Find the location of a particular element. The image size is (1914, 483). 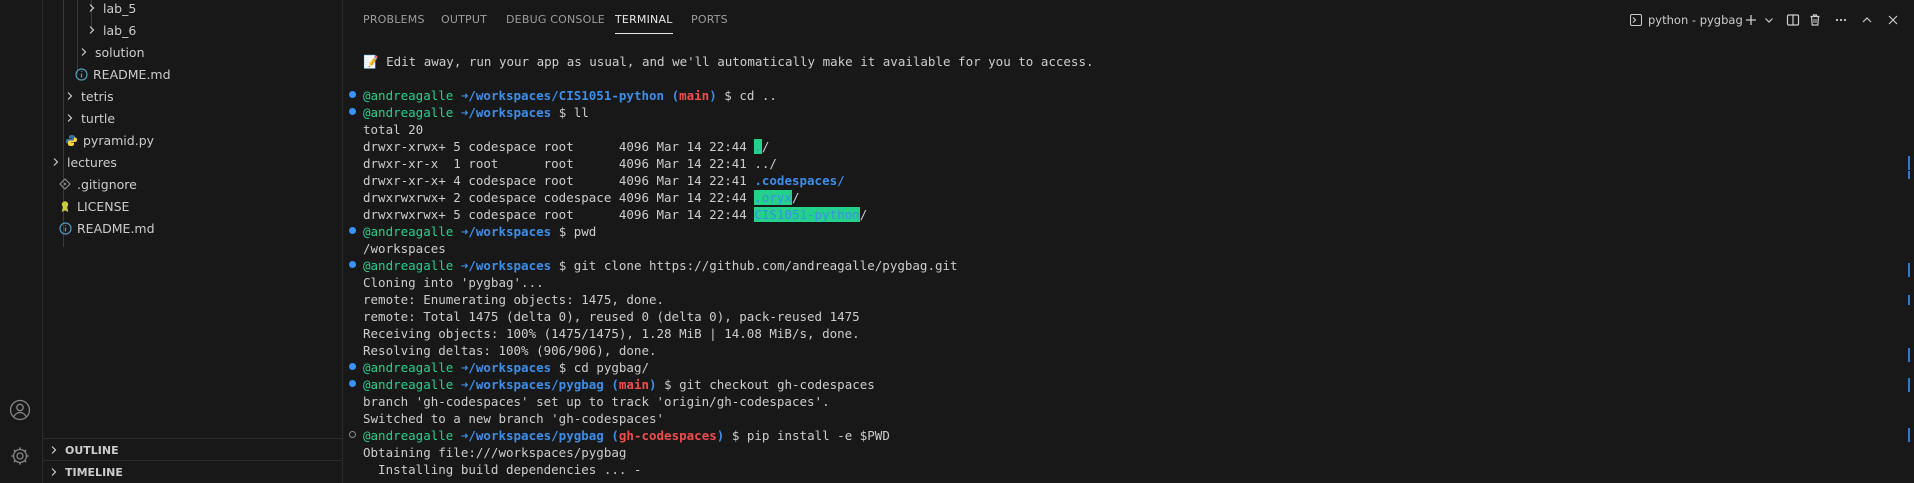

outline-section-header: OUTLINE is located at coordinates (192, 449).